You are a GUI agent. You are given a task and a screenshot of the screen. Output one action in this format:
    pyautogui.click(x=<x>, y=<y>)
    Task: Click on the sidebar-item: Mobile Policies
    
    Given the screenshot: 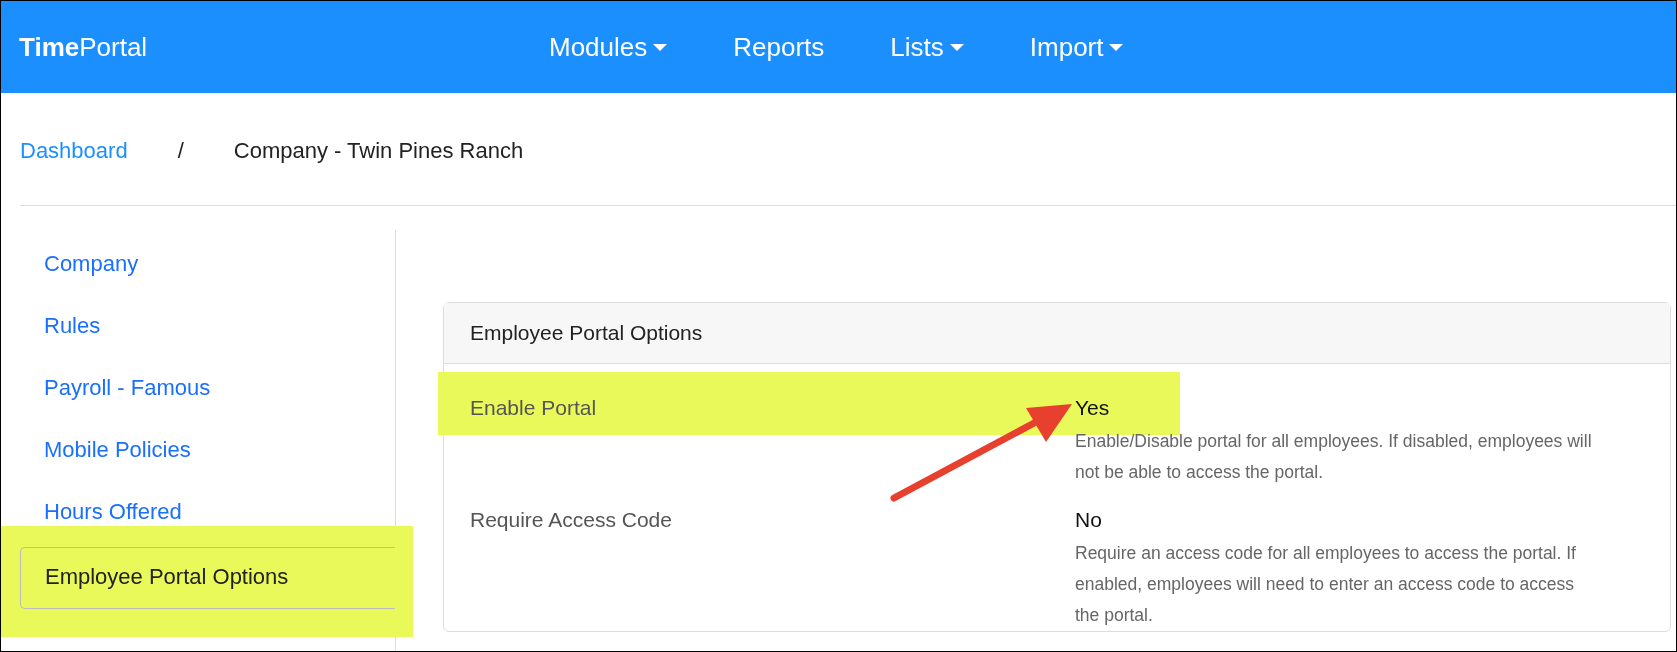 What is the action you would take?
    pyautogui.click(x=207, y=450)
    